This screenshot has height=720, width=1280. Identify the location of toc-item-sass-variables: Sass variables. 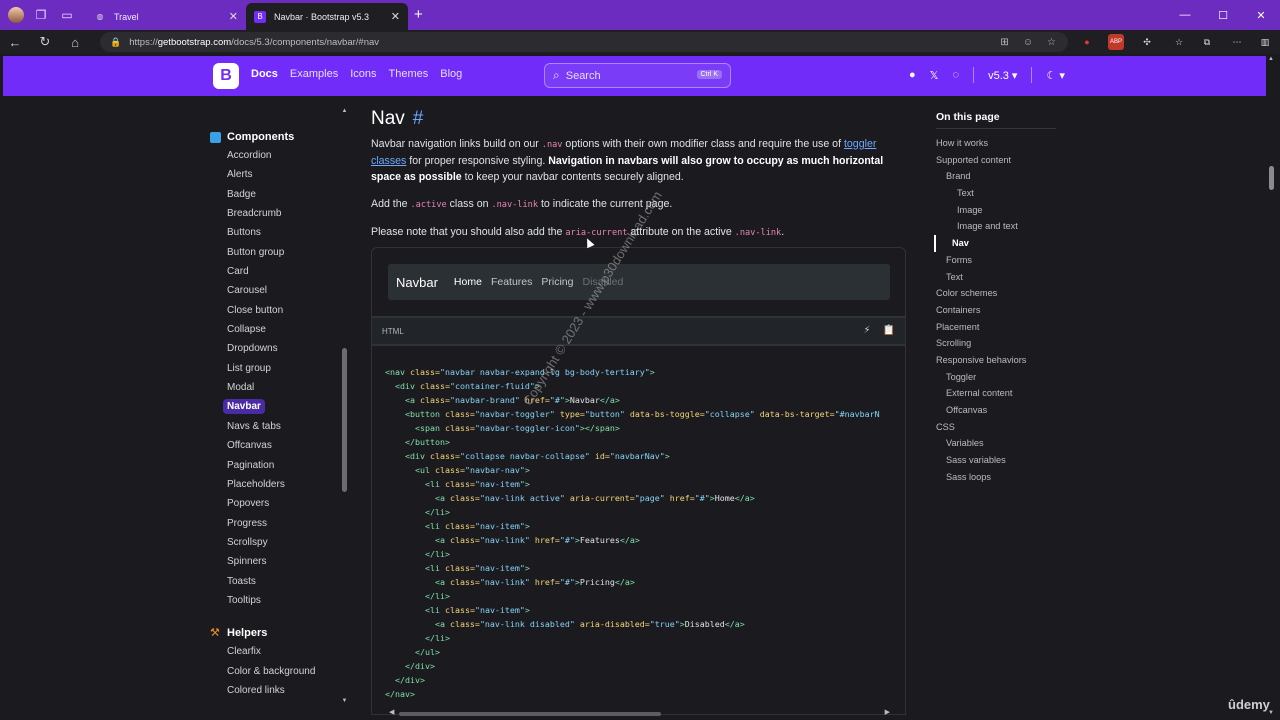
(1001, 460).